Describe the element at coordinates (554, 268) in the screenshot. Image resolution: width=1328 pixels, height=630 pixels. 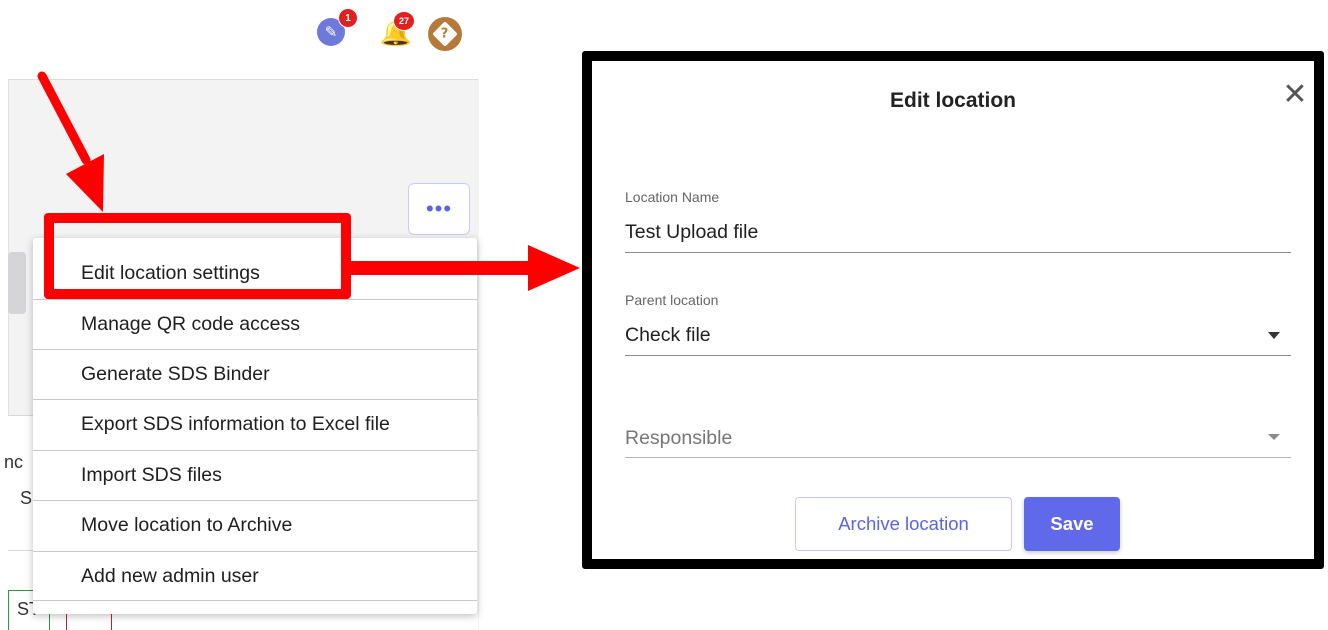
I see `annotation-arrowhead` at that location.